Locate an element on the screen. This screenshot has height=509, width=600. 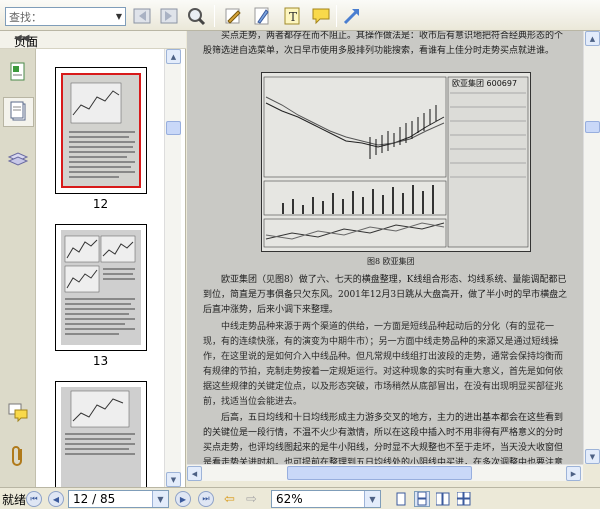
document-vscrollbar: ▲ ▼ is located at coordinates (591, 247).